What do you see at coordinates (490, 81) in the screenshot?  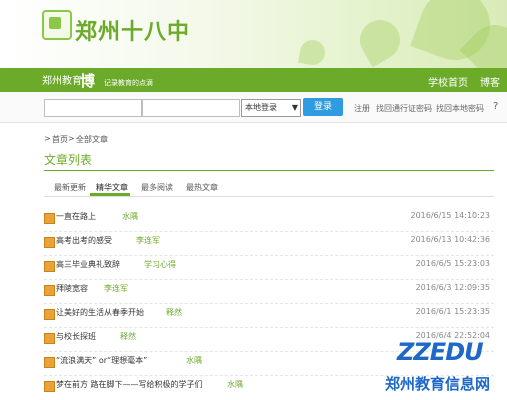 I see `nav-link-blog: 博客` at bounding box center [490, 81].